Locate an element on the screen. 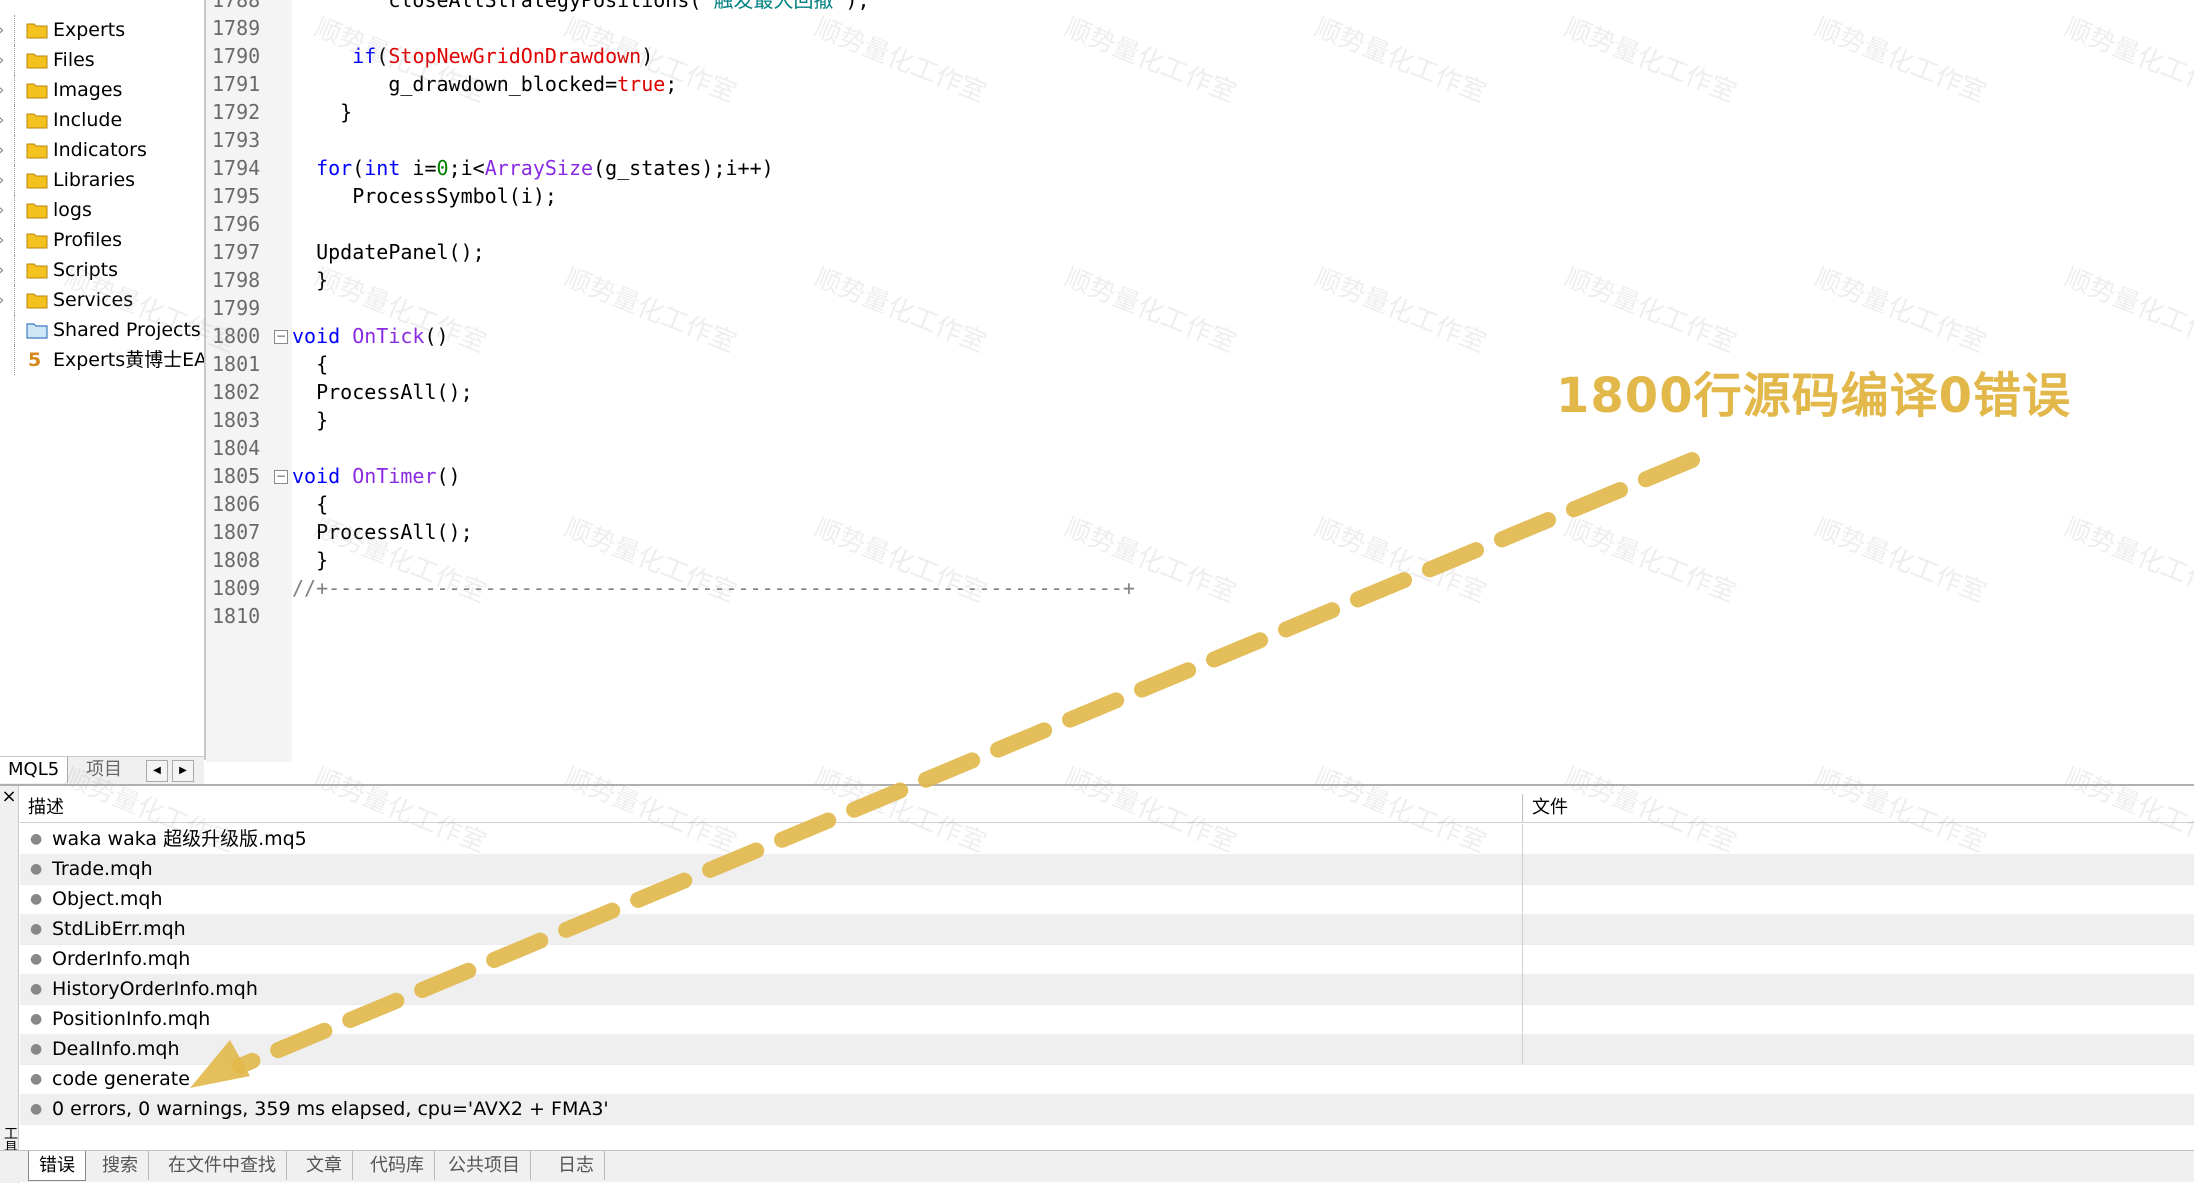  line-number: 1804 is located at coordinates (236, 448).